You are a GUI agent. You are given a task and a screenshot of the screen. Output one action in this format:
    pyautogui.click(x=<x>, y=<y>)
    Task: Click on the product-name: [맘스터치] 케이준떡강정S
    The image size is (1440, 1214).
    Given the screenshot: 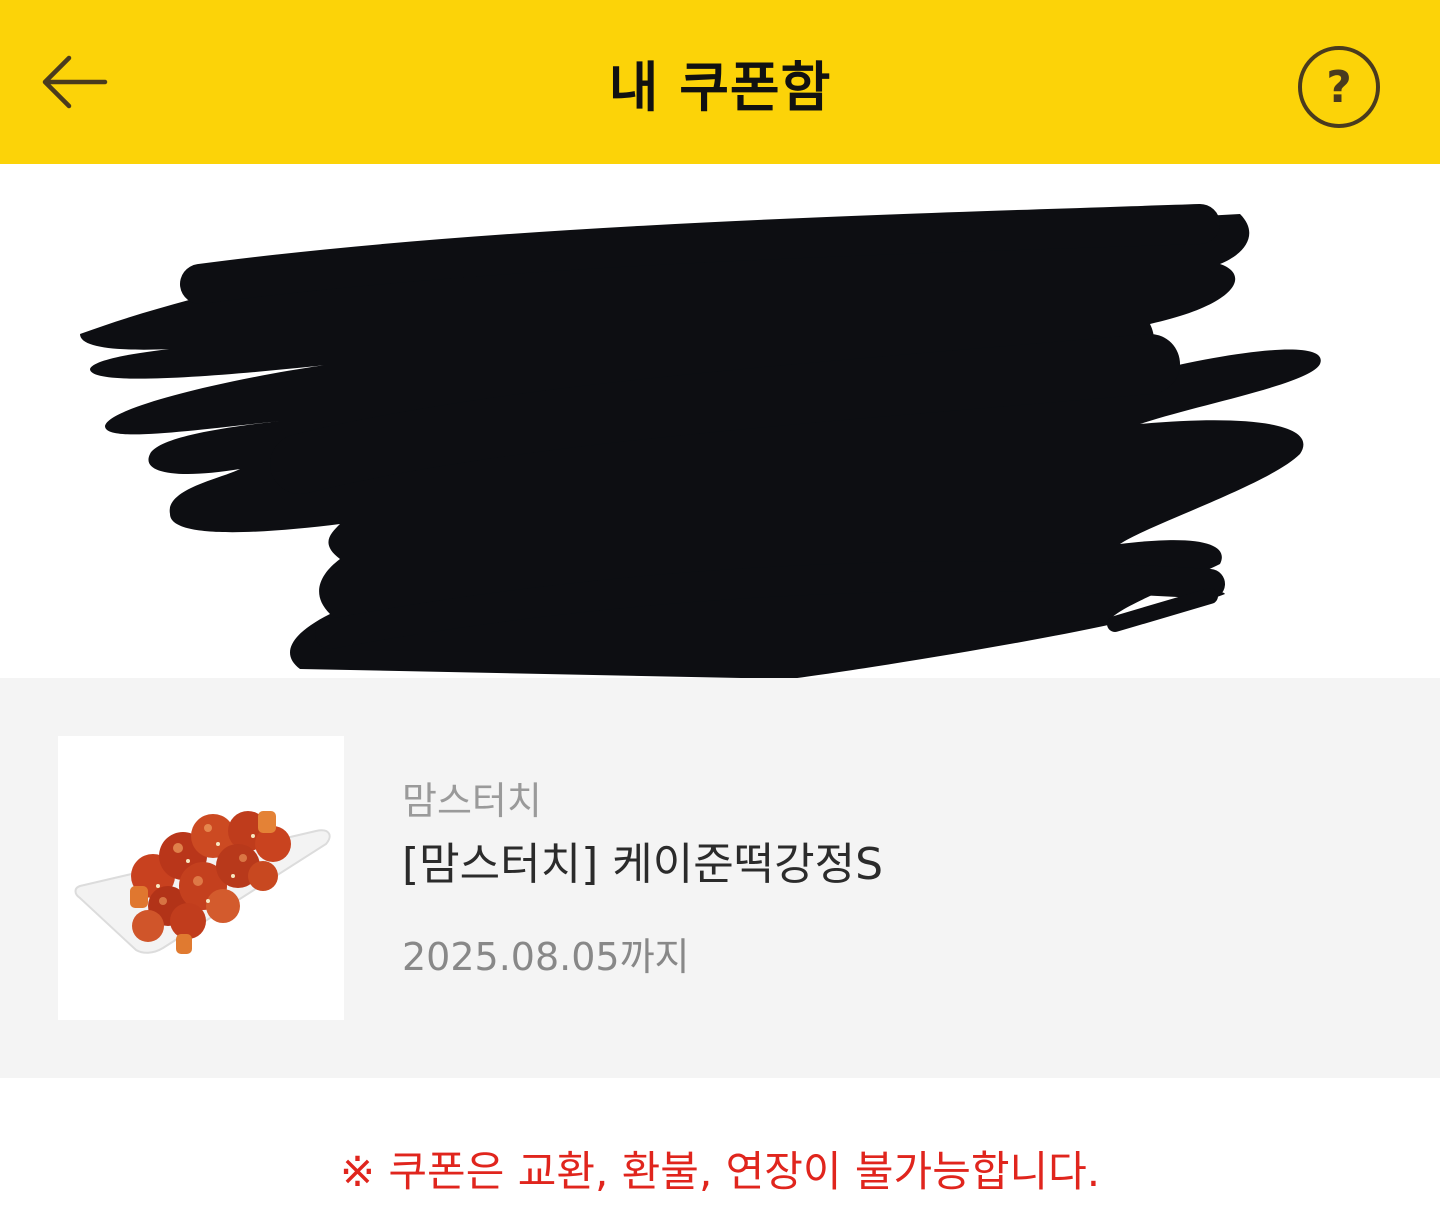 What is the action you would take?
    pyautogui.click(x=643, y=864)
    